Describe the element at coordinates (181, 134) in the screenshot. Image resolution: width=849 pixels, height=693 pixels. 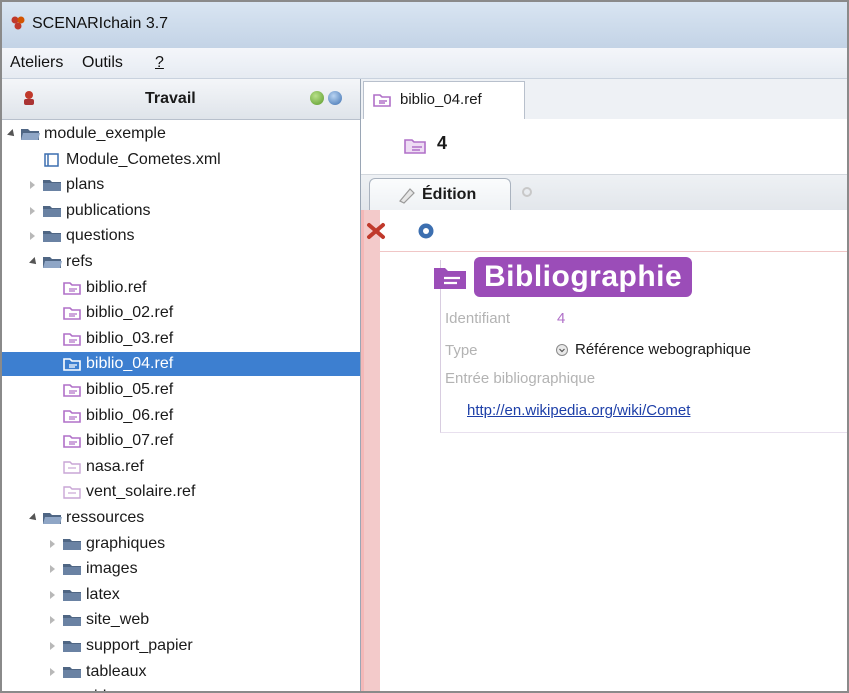
I see `tree-item: module_exemple` at that location.